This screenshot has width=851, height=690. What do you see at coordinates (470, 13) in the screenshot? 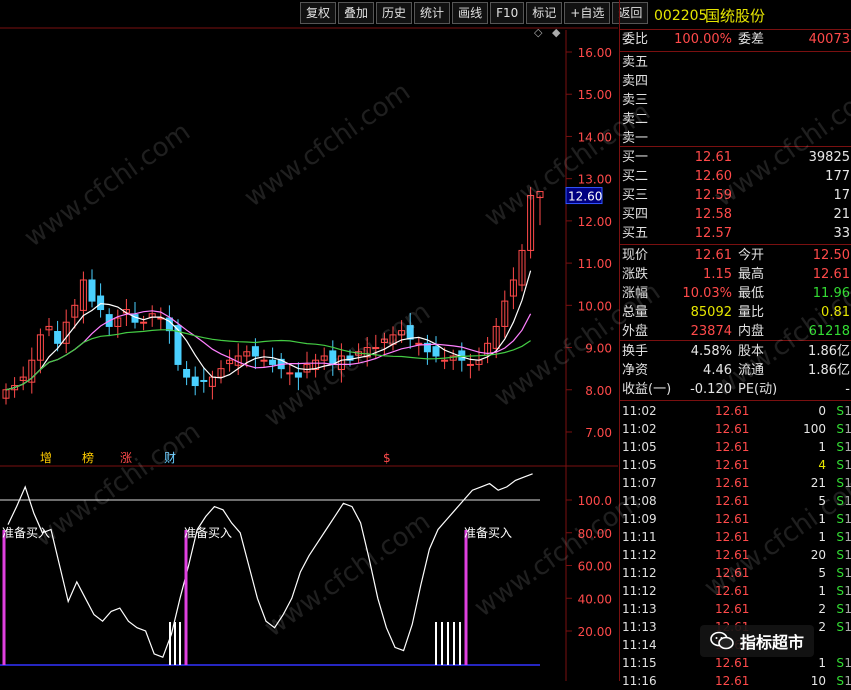
I see `toolbar-button-4: 画线` at bounding box center [470, 13].